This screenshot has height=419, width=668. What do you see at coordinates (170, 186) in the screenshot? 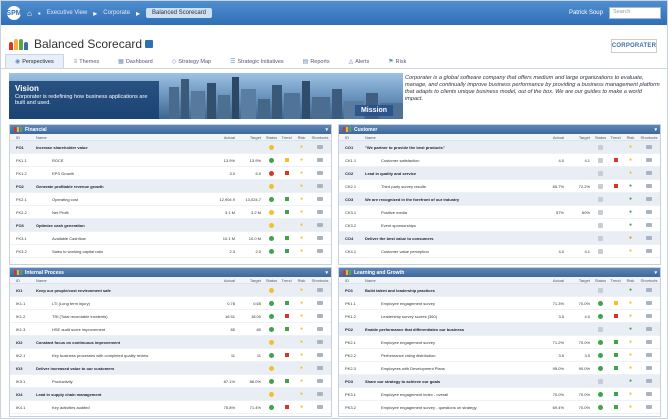
I see `objective-row: FO2 Generate profitable revenue growth ●` at bounding box center [170, 186].